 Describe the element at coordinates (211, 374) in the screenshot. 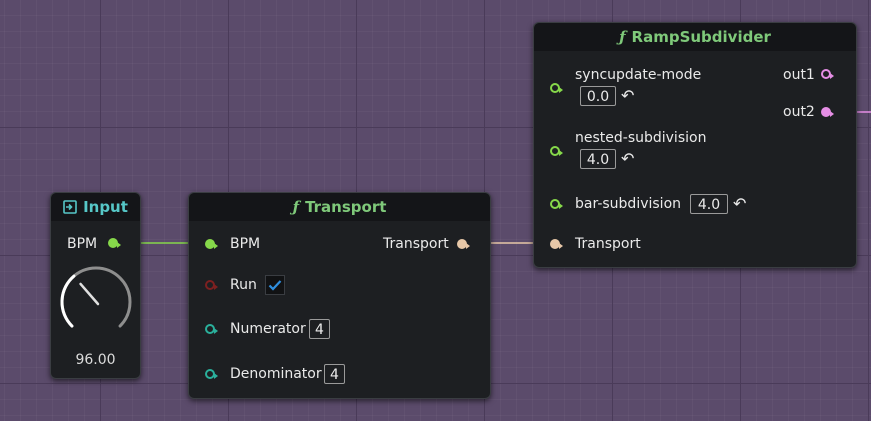

I see `transport-denominator-input-pin` at that location.